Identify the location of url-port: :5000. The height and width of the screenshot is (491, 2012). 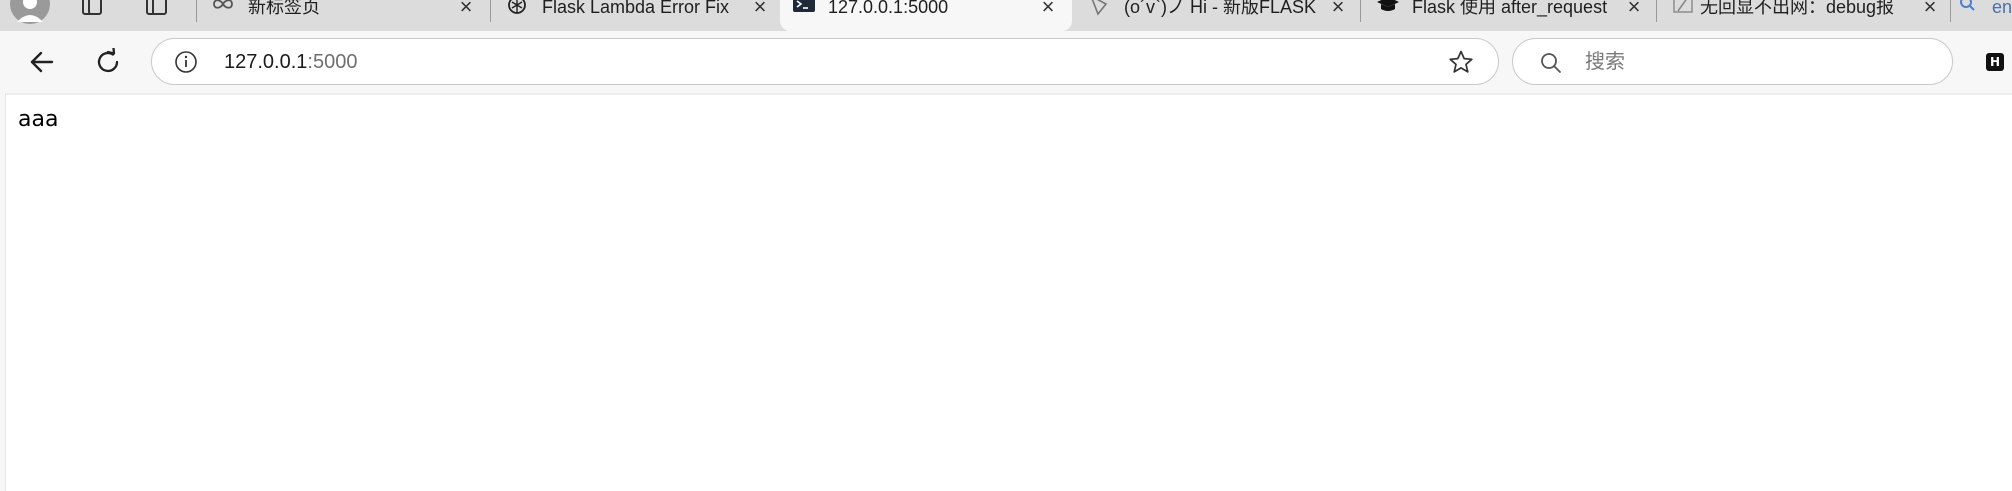
(332, 62).